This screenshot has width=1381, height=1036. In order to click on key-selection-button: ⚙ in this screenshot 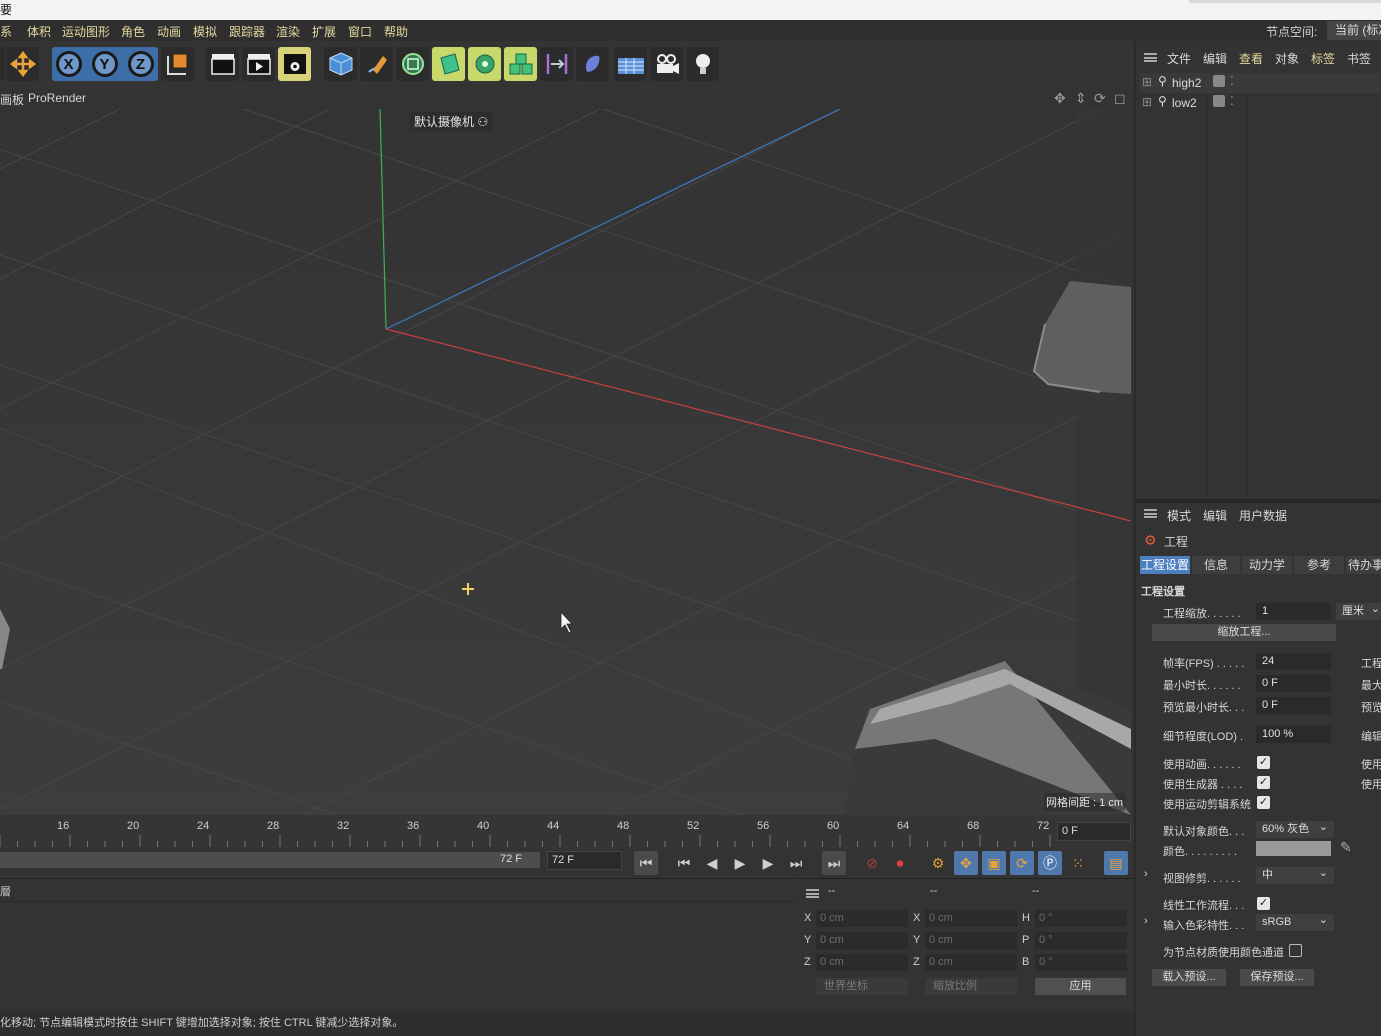, I will do `click(938, 863)`.